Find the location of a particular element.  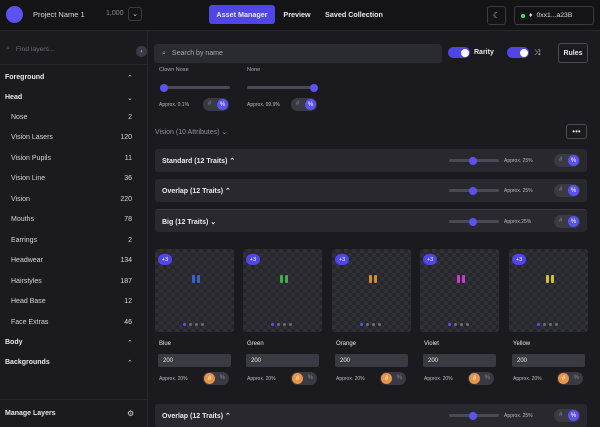

tab-asset-manager: Asset Manager is located at coordinates (242, 14).